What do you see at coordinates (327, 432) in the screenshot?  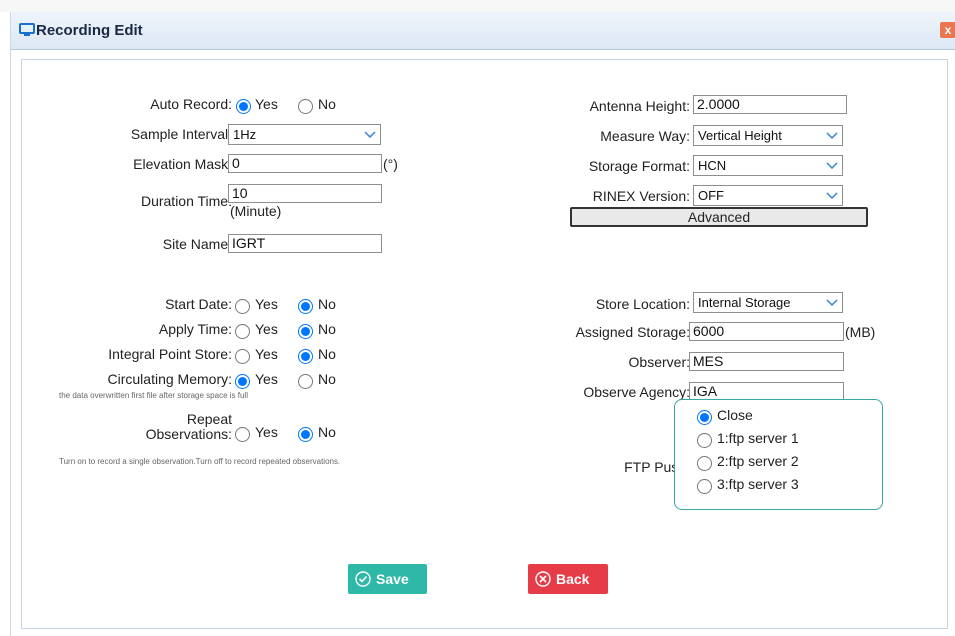 I see `repeat-observations-no-label: No` at bounding box center [327, 432].